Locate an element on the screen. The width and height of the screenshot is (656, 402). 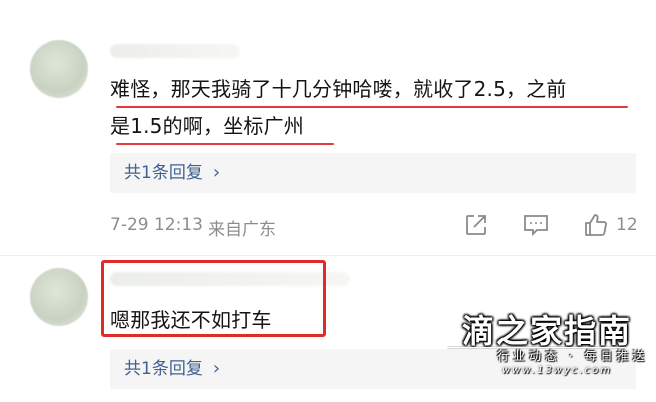
thumbs-up-icon is located at coordinates (596, 225).